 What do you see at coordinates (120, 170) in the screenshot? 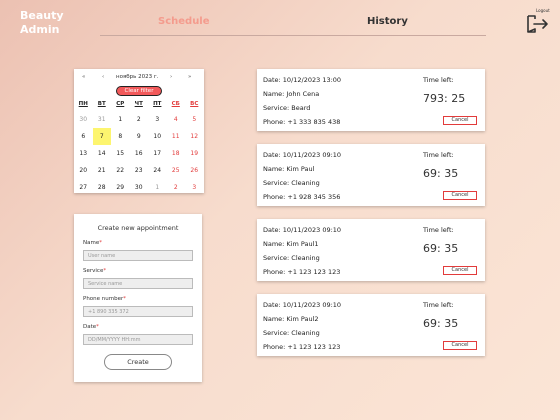
I see `calendar-day: 22` at bounding box center [120, 170].